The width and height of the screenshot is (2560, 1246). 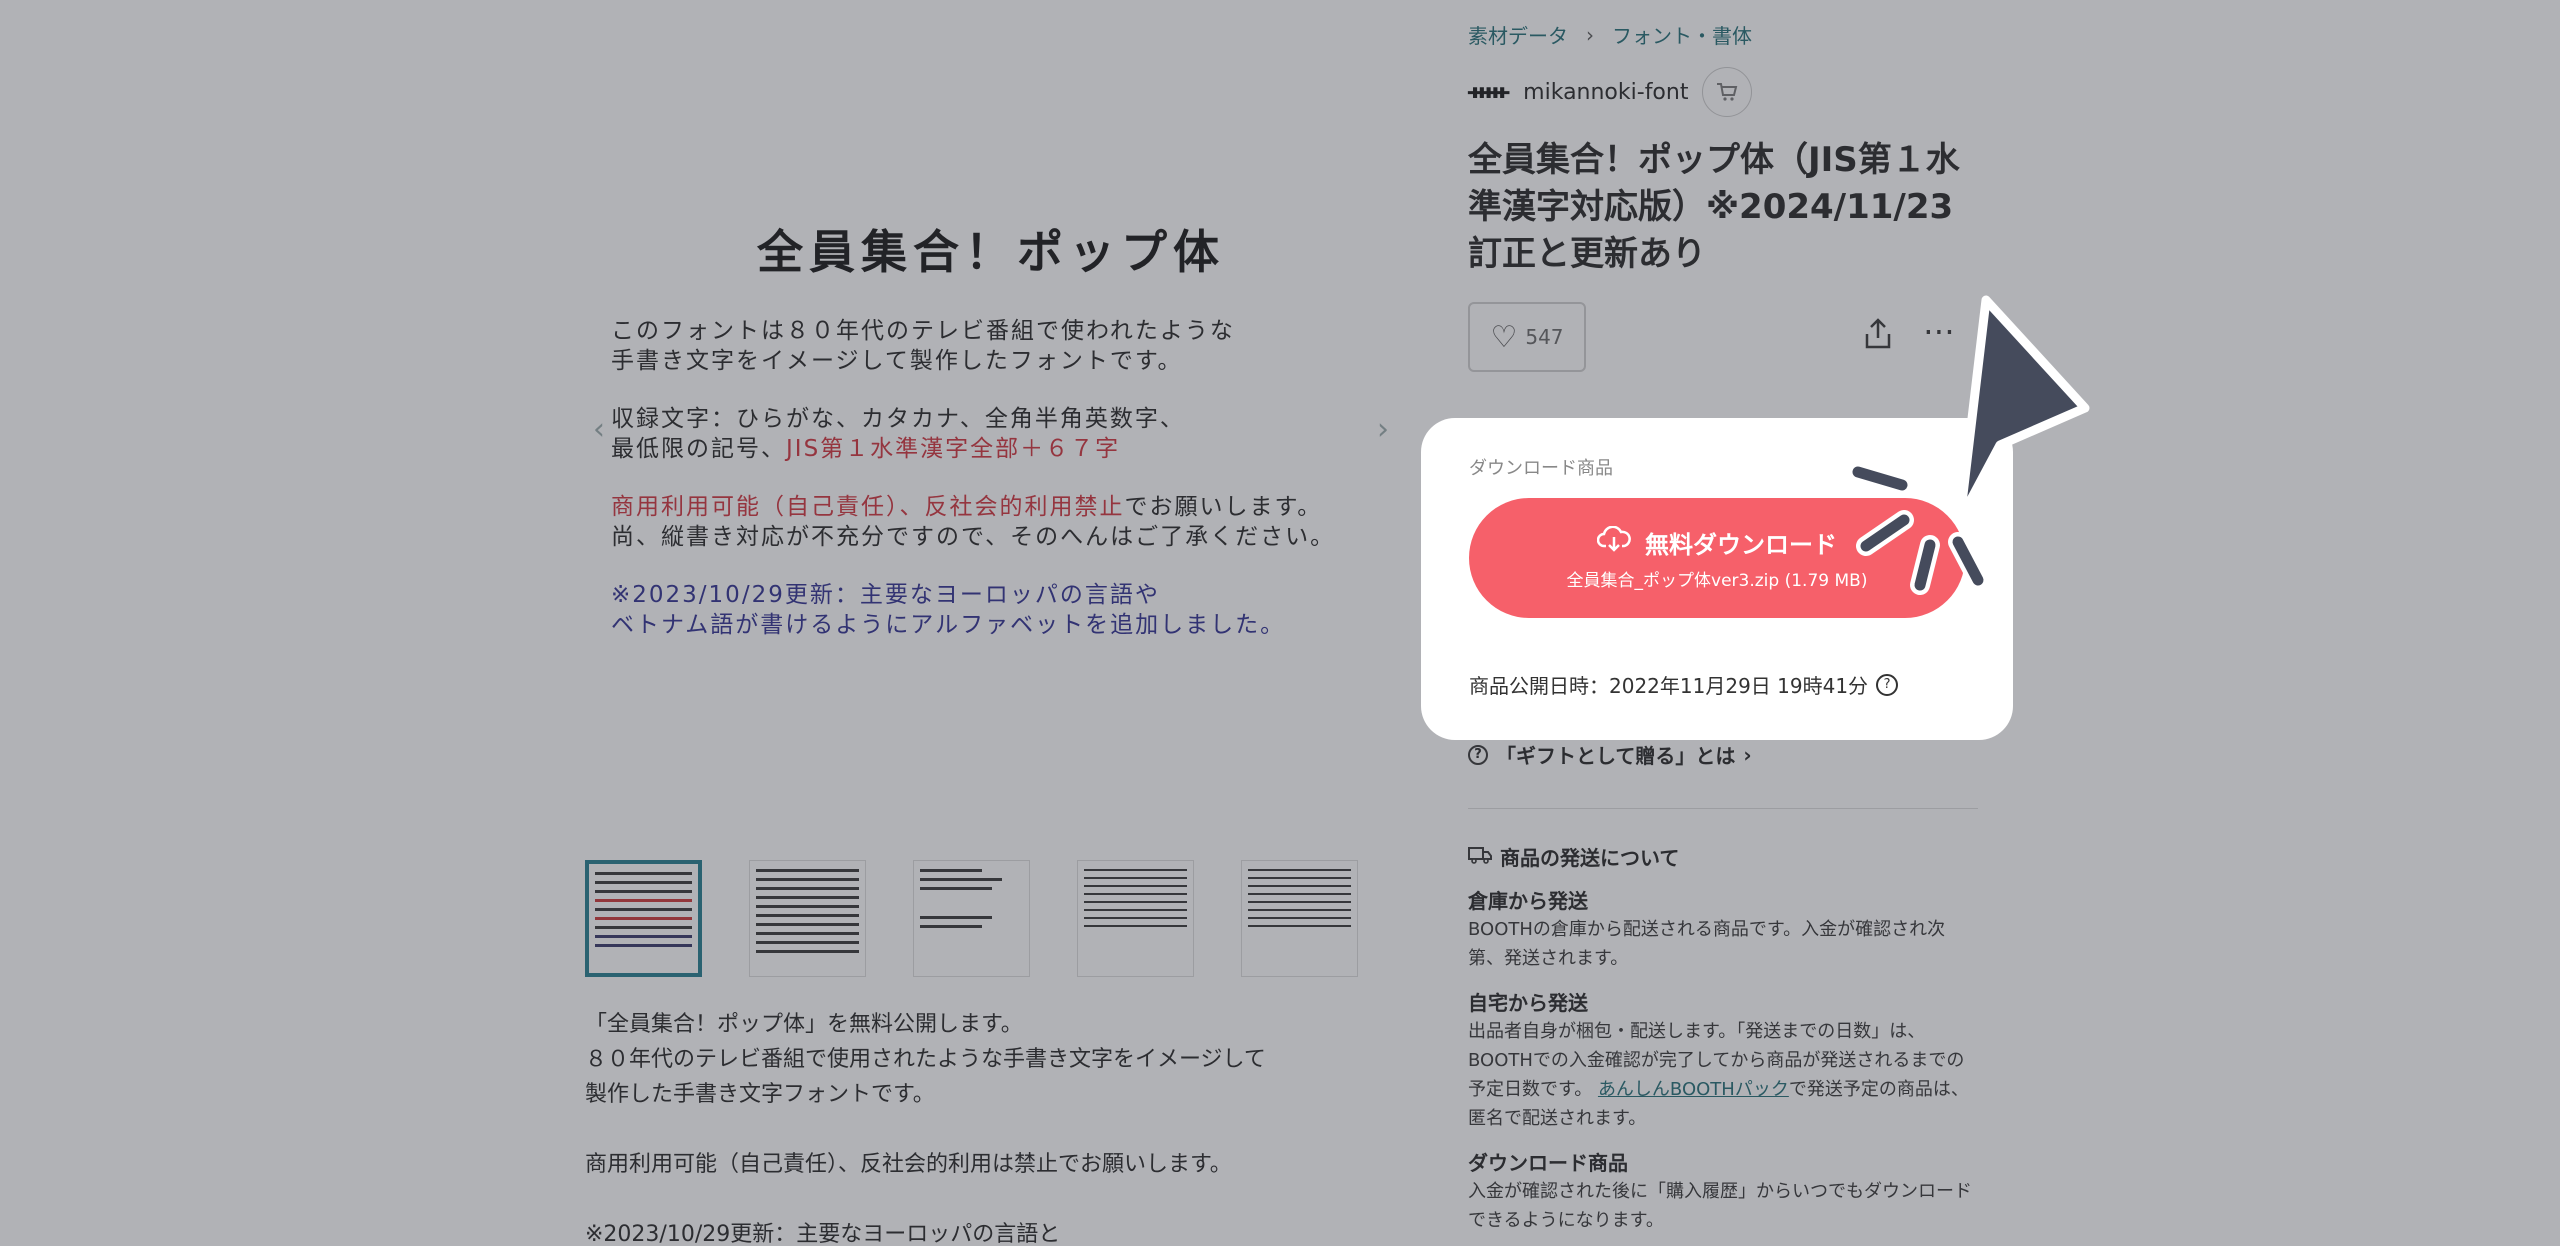 What do you see at coordinates (599, 429) in the screenshot?
I see `prev-image-arrow-icon: ‹` at bounding box center [599, 429].